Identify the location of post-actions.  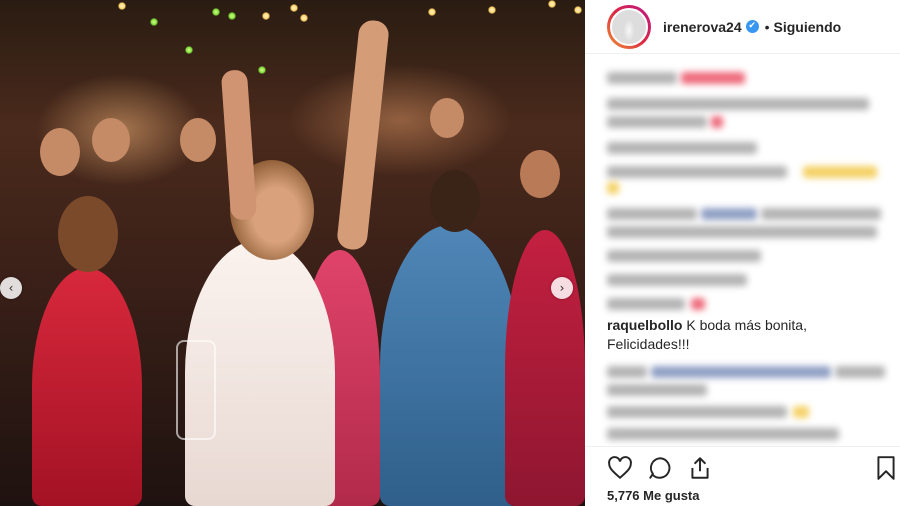
(742, 466).